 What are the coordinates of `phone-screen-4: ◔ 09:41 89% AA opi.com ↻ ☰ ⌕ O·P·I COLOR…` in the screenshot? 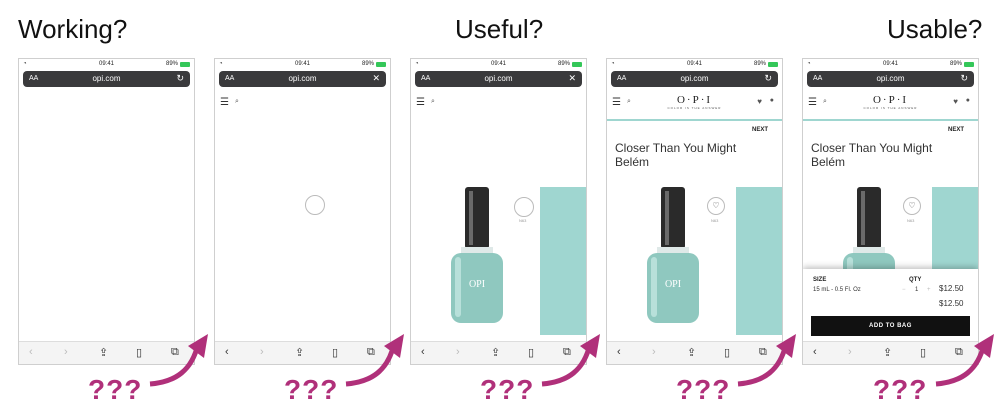 It's located at (694, 211).